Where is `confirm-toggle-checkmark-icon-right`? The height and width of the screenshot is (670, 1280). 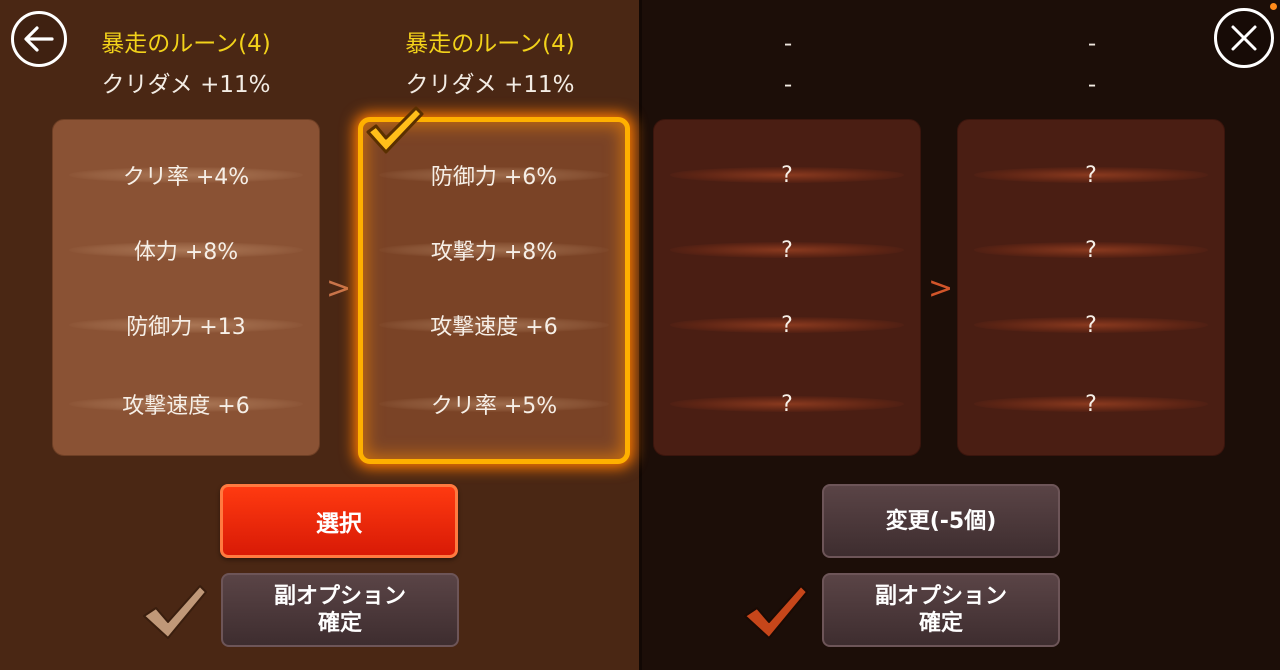 confirm-toggle-checkmark-icon-right is located at coordinates (776, 611).